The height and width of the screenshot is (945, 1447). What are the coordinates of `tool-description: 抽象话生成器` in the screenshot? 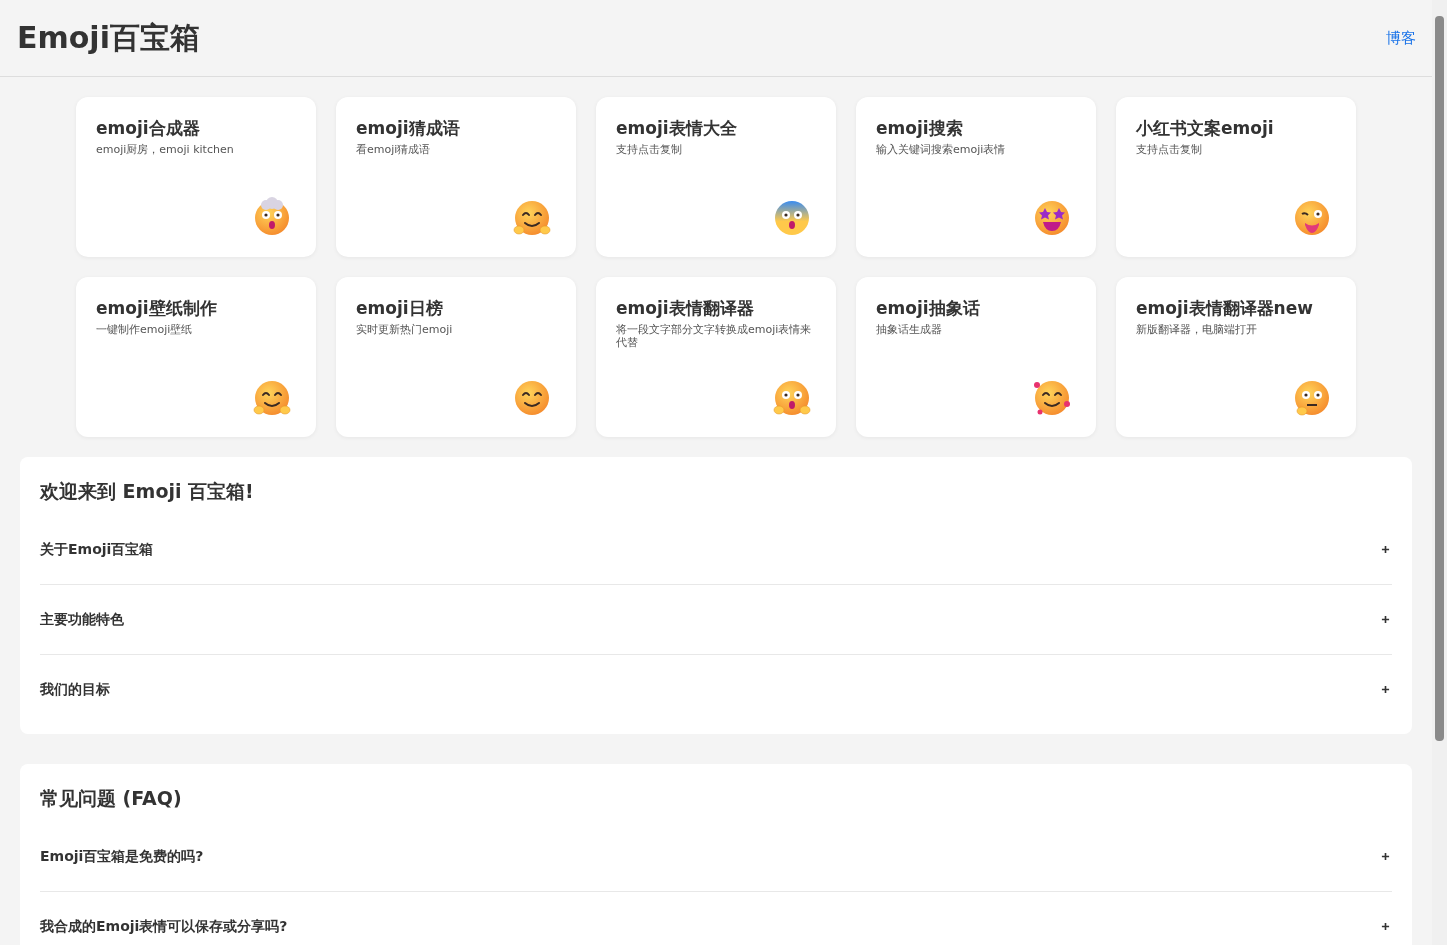 It's located at (909, 329).